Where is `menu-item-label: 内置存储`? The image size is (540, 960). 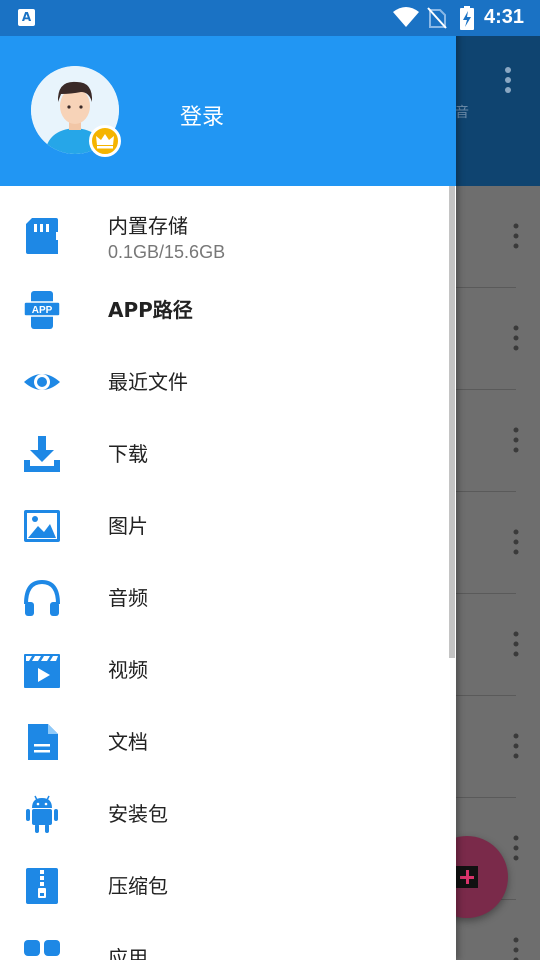 menu-item-label: 内置存储 is located at coordinates (148, 226).